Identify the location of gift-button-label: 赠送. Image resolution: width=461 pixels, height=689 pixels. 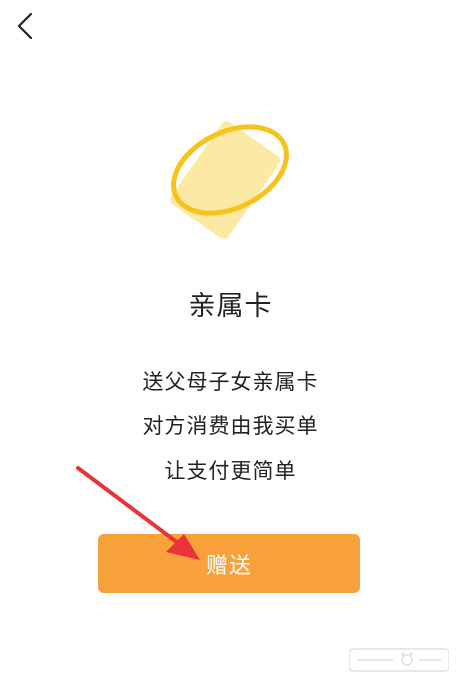
(228, 566).